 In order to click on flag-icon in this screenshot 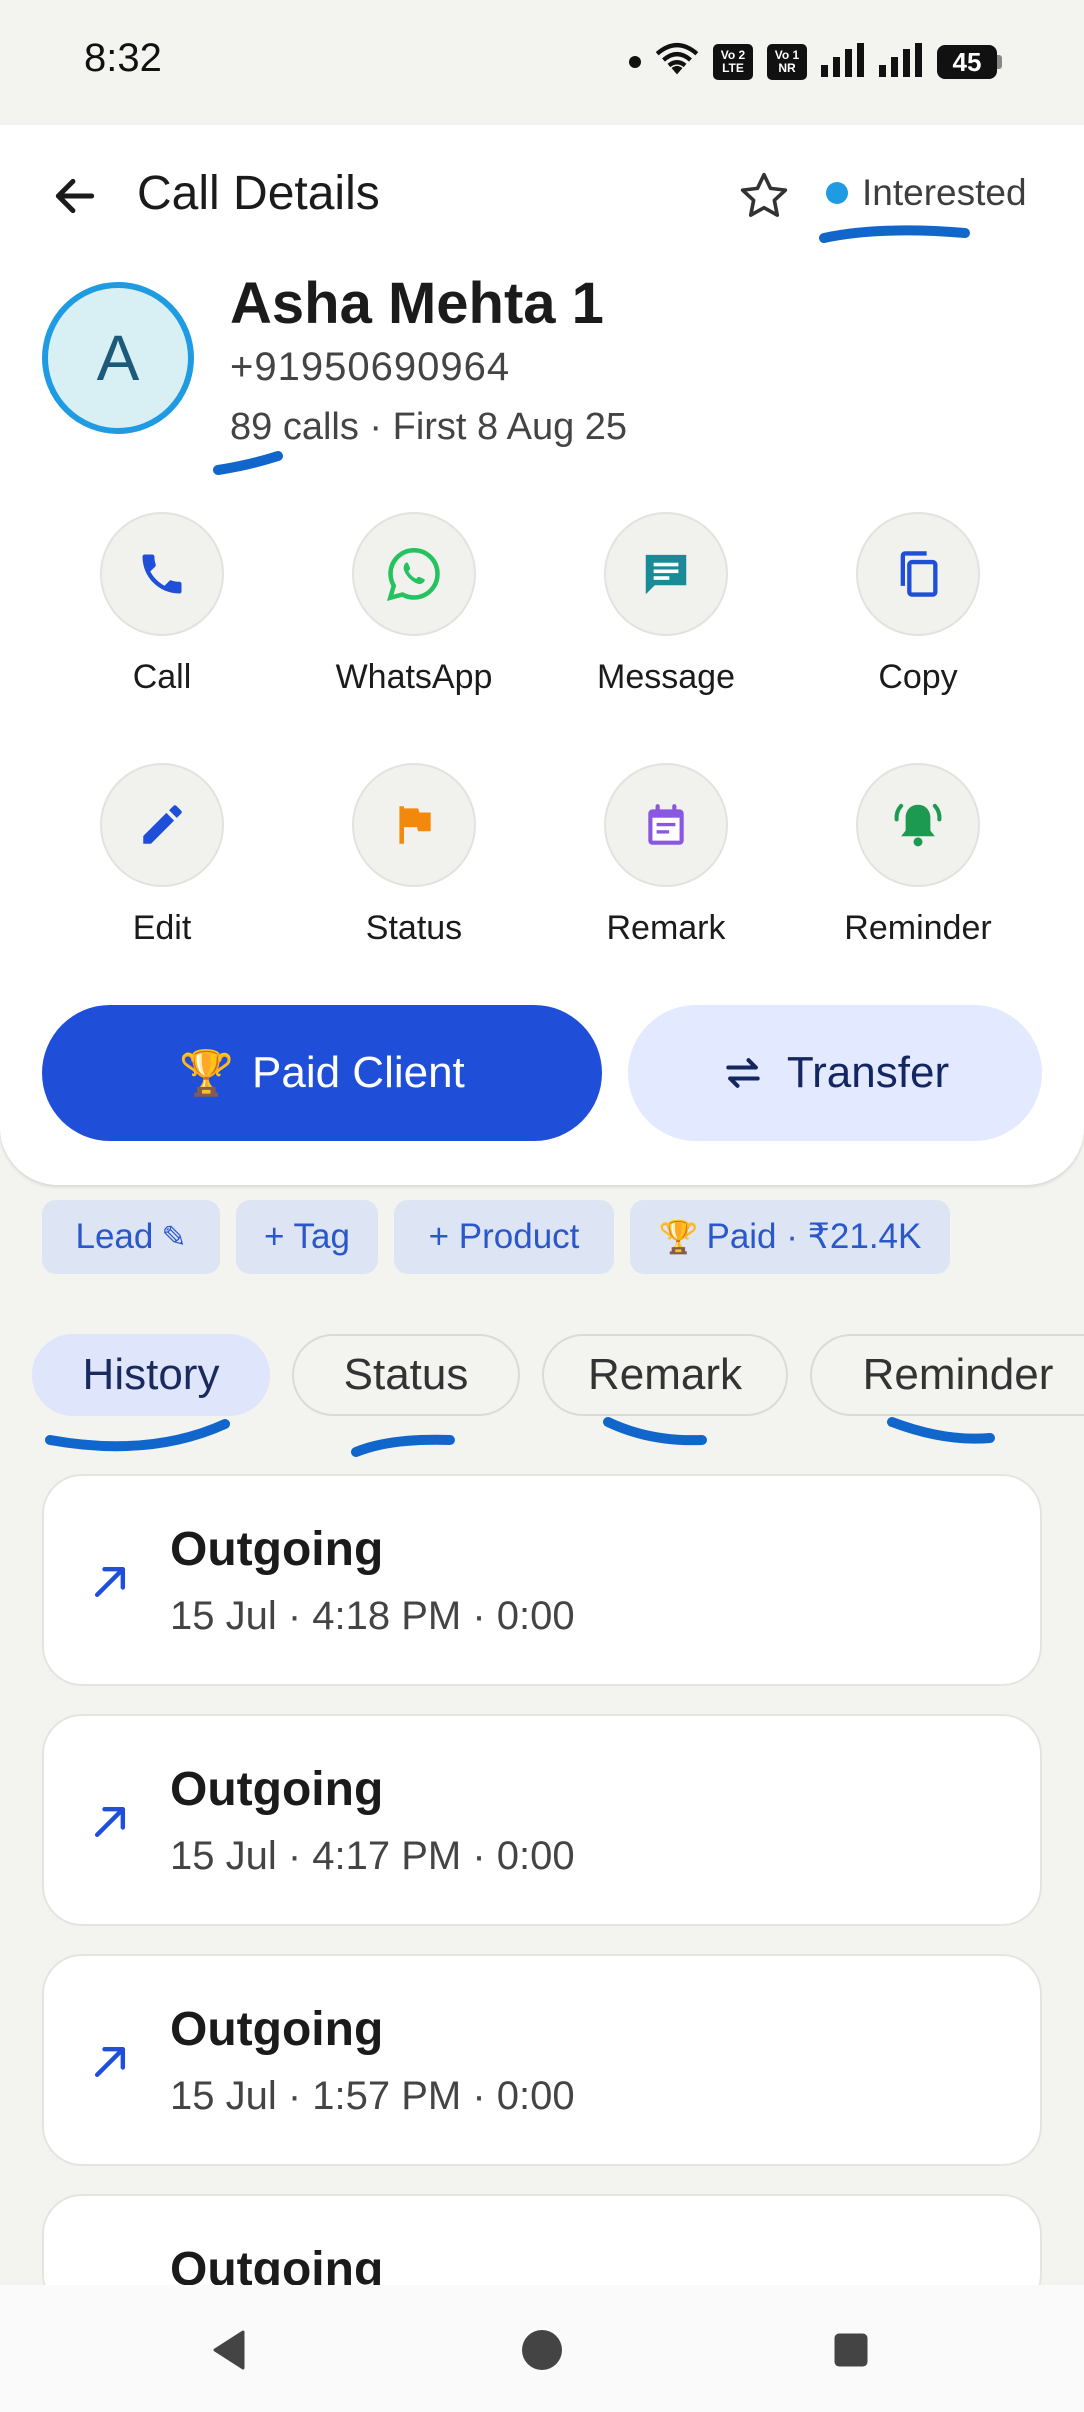, I will do `click(415, 825)`.